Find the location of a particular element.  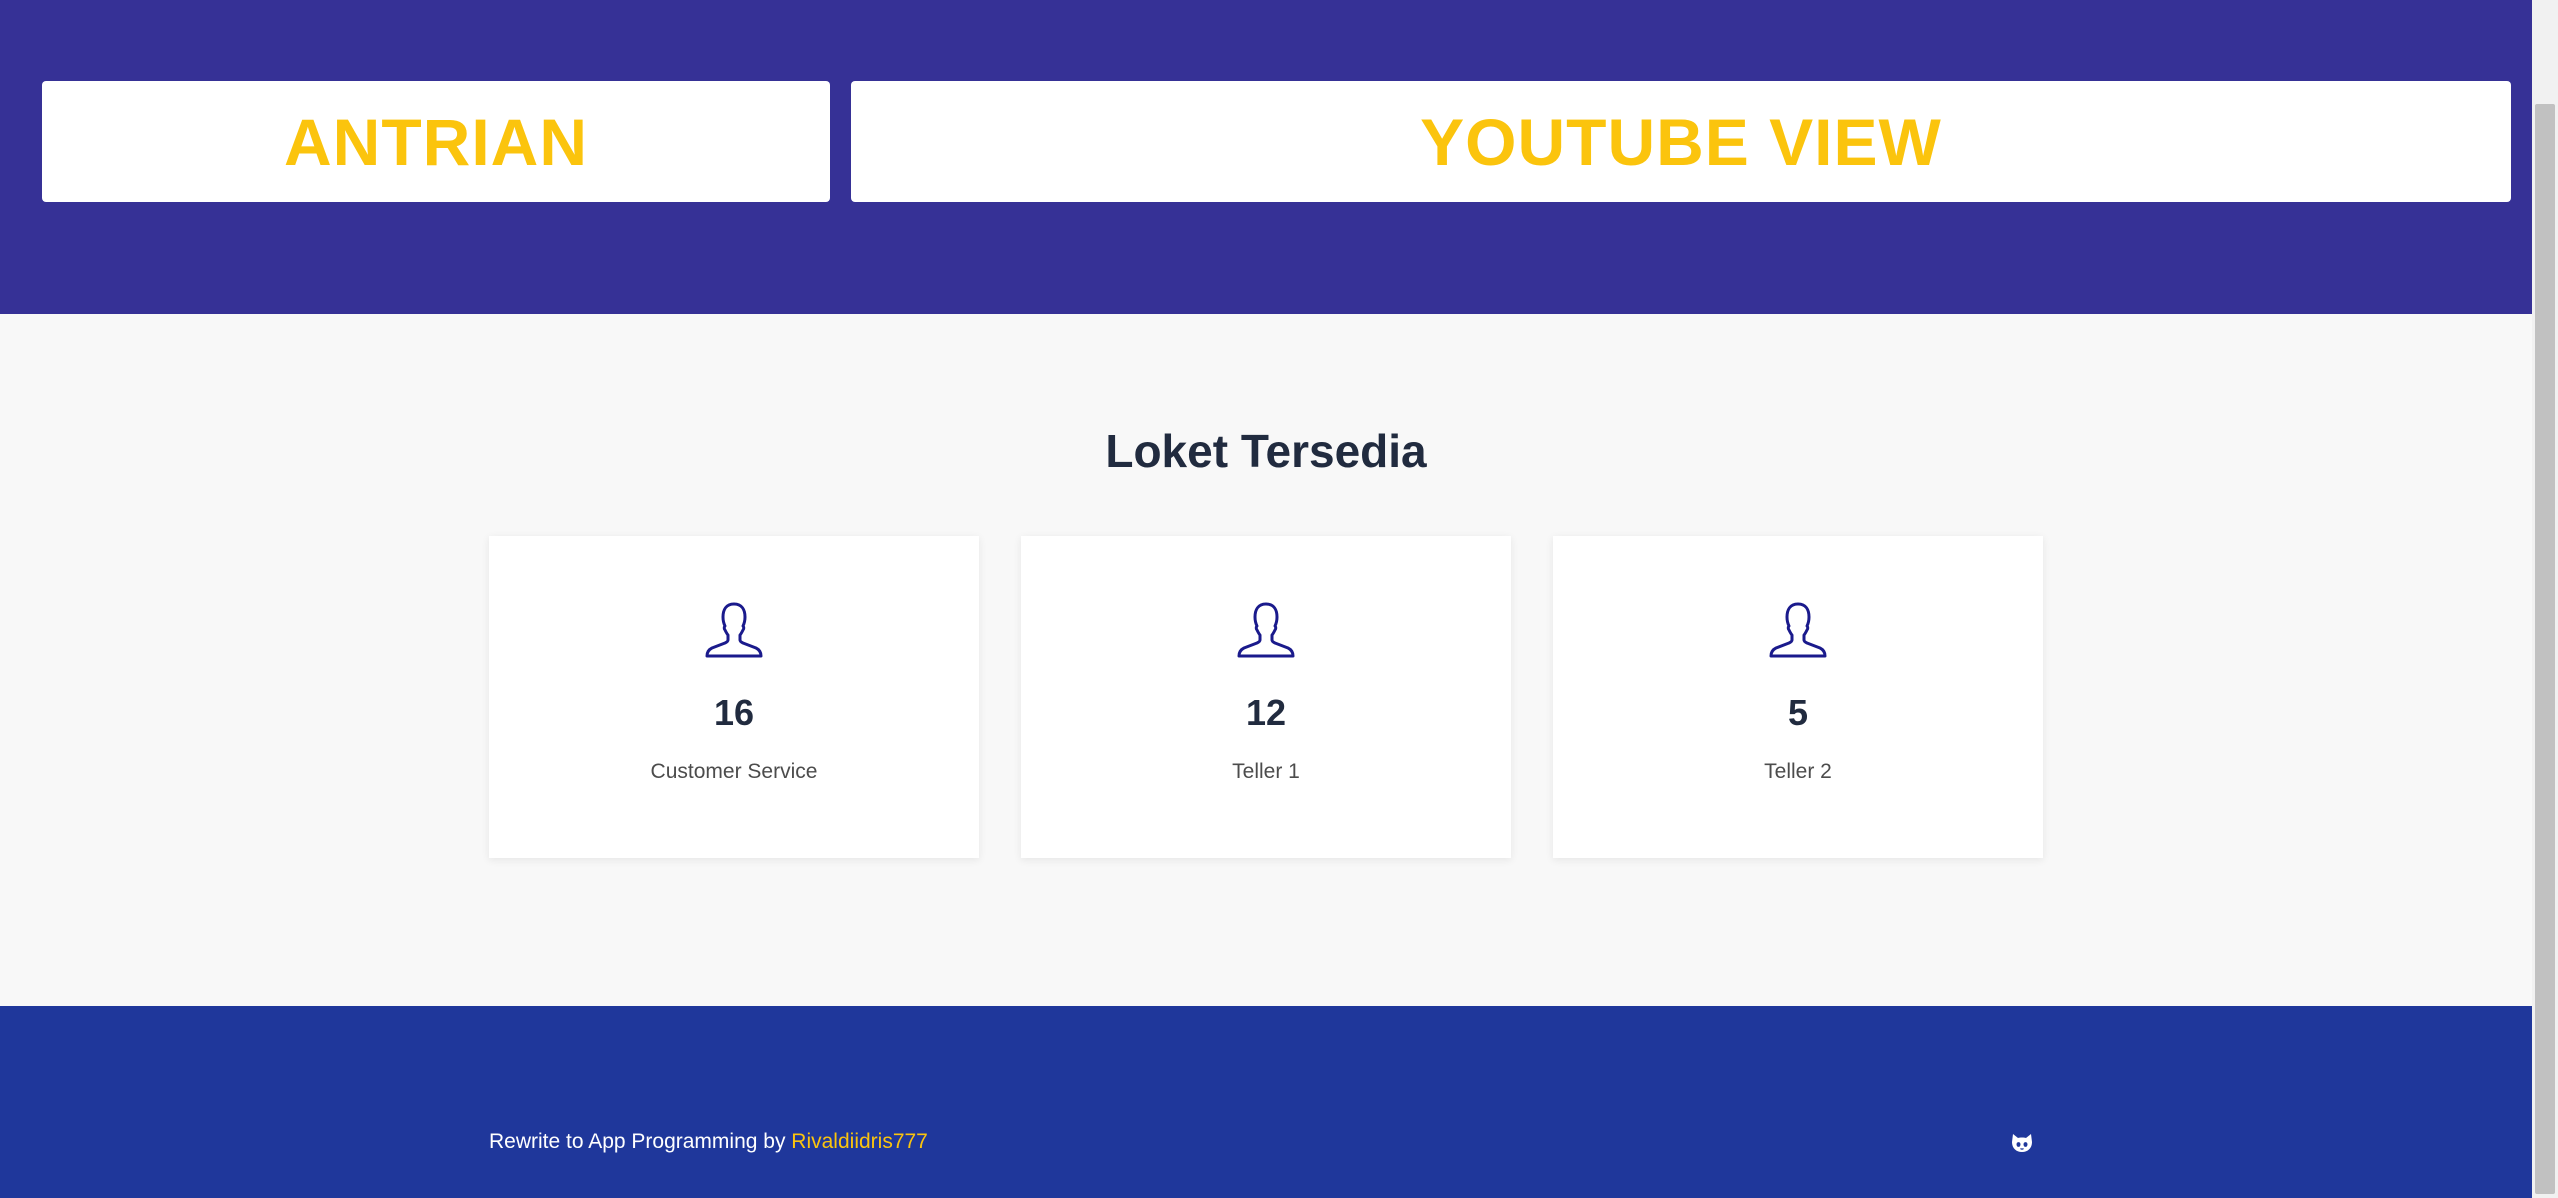

counter-number: 12 is located at coordinates (1266, 712).